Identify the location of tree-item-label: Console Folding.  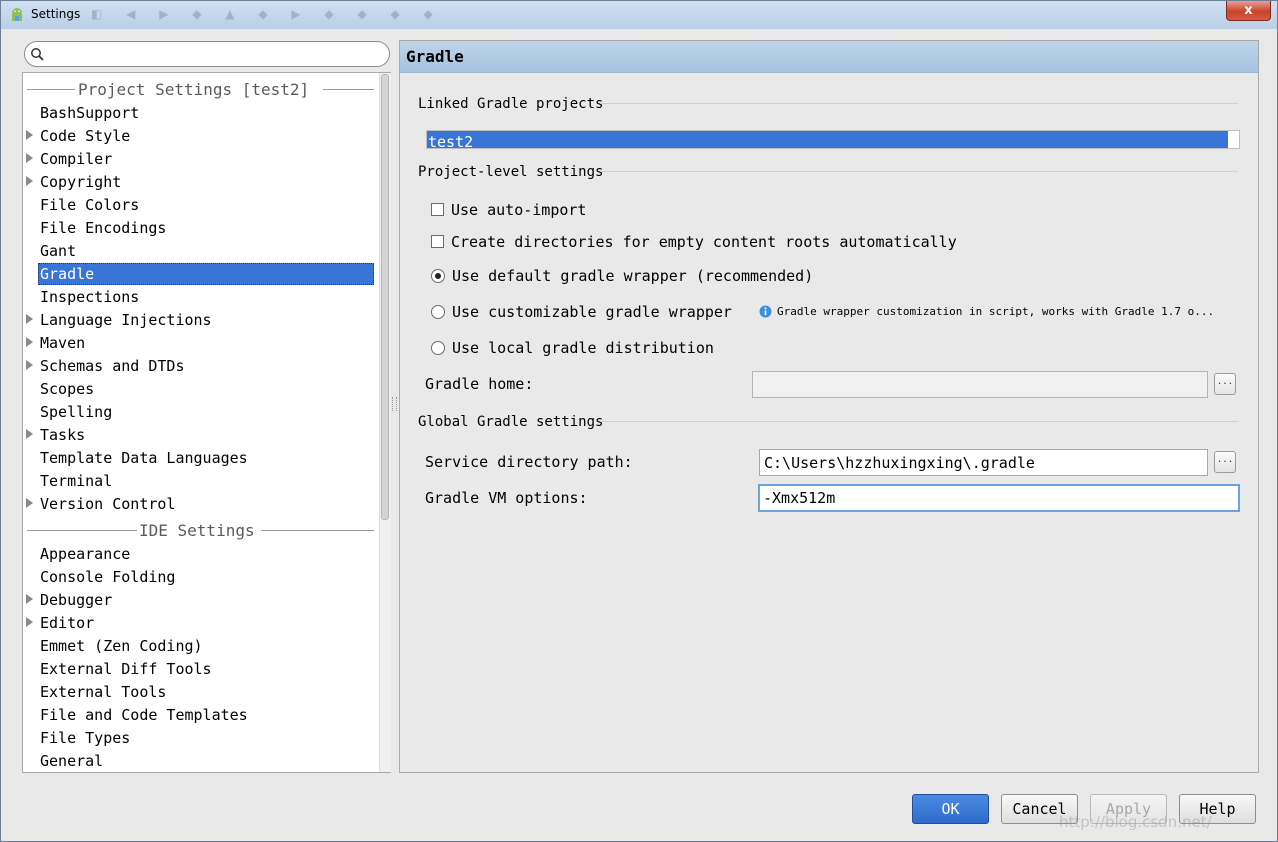
(108, 577).